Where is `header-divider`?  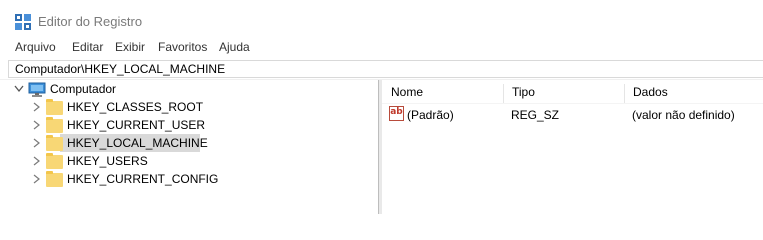 header-divider is located at coordinates (572, 103).